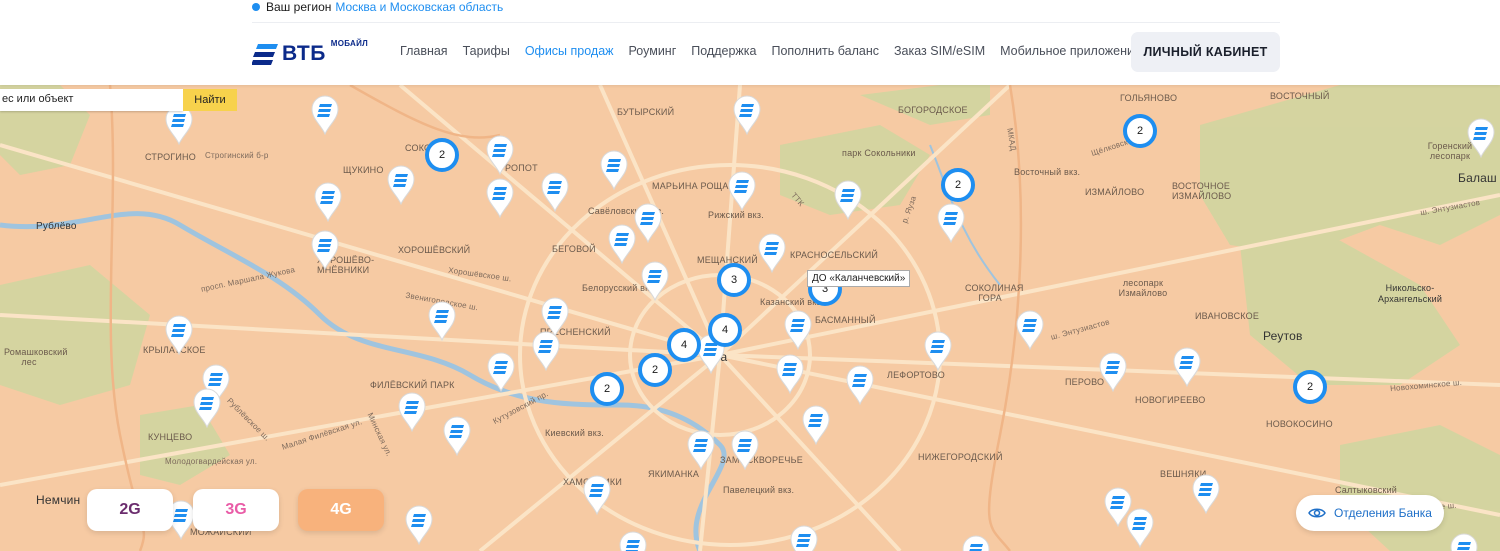 The height and width of the screenshot is (551, 1500). I want to click on network-3g-button: 3G, so click(236, 510).